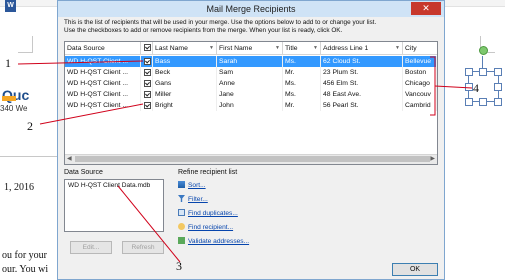 The height and width of the screenshot is (280, 505). I want to click on column-header-first-name: First Name ▼, so click(250, 48).